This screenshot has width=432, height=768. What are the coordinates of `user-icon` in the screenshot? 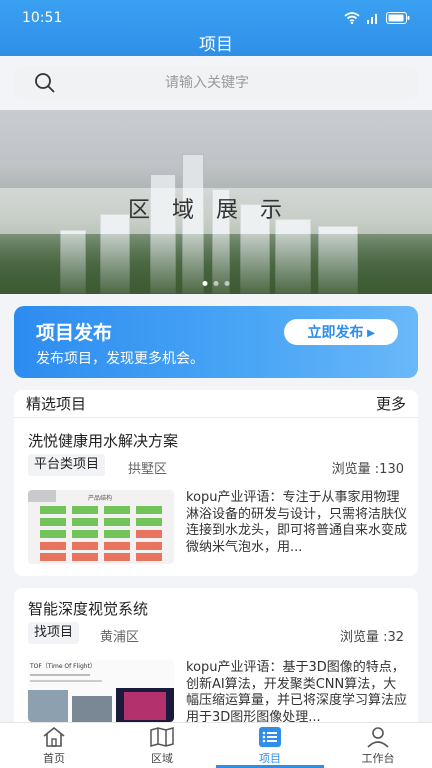 It's located at (378, 737).